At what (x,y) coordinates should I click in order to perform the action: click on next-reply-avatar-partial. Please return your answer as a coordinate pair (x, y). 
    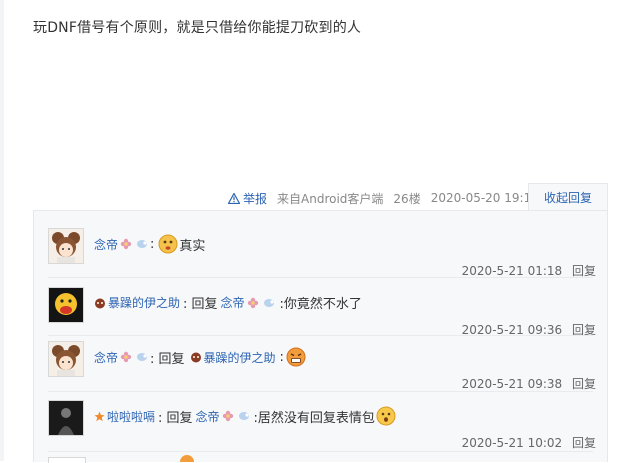
    Looking at the image, I should click on (67, 460).